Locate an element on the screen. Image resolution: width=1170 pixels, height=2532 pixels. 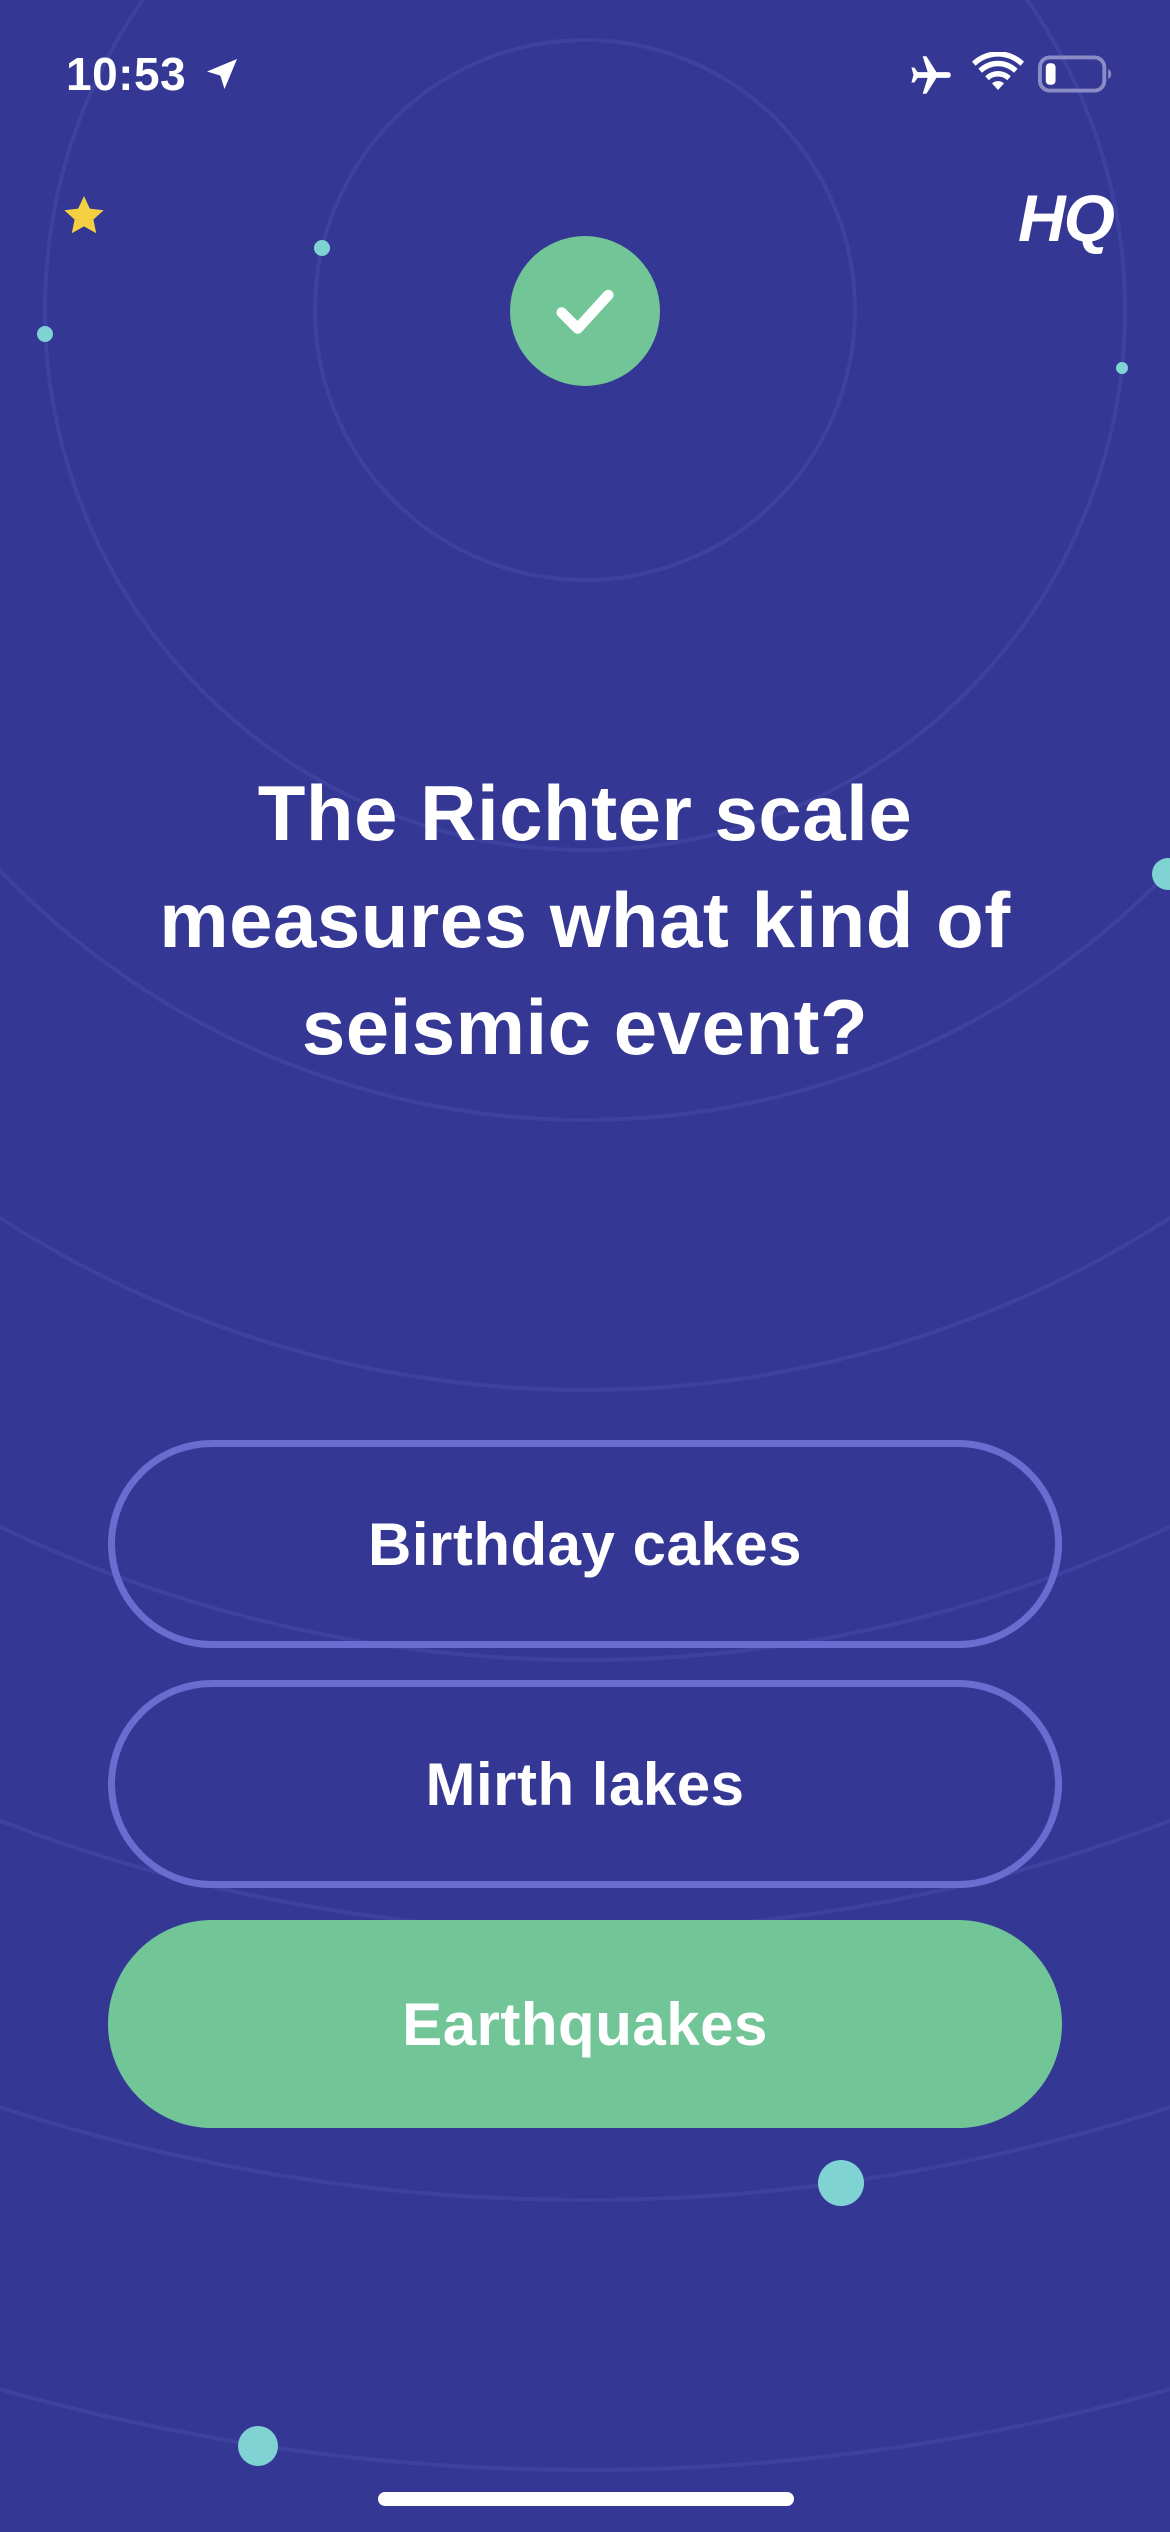
answer-option-earthquakes: Earthquakes is located at coordinates (585, 2024).